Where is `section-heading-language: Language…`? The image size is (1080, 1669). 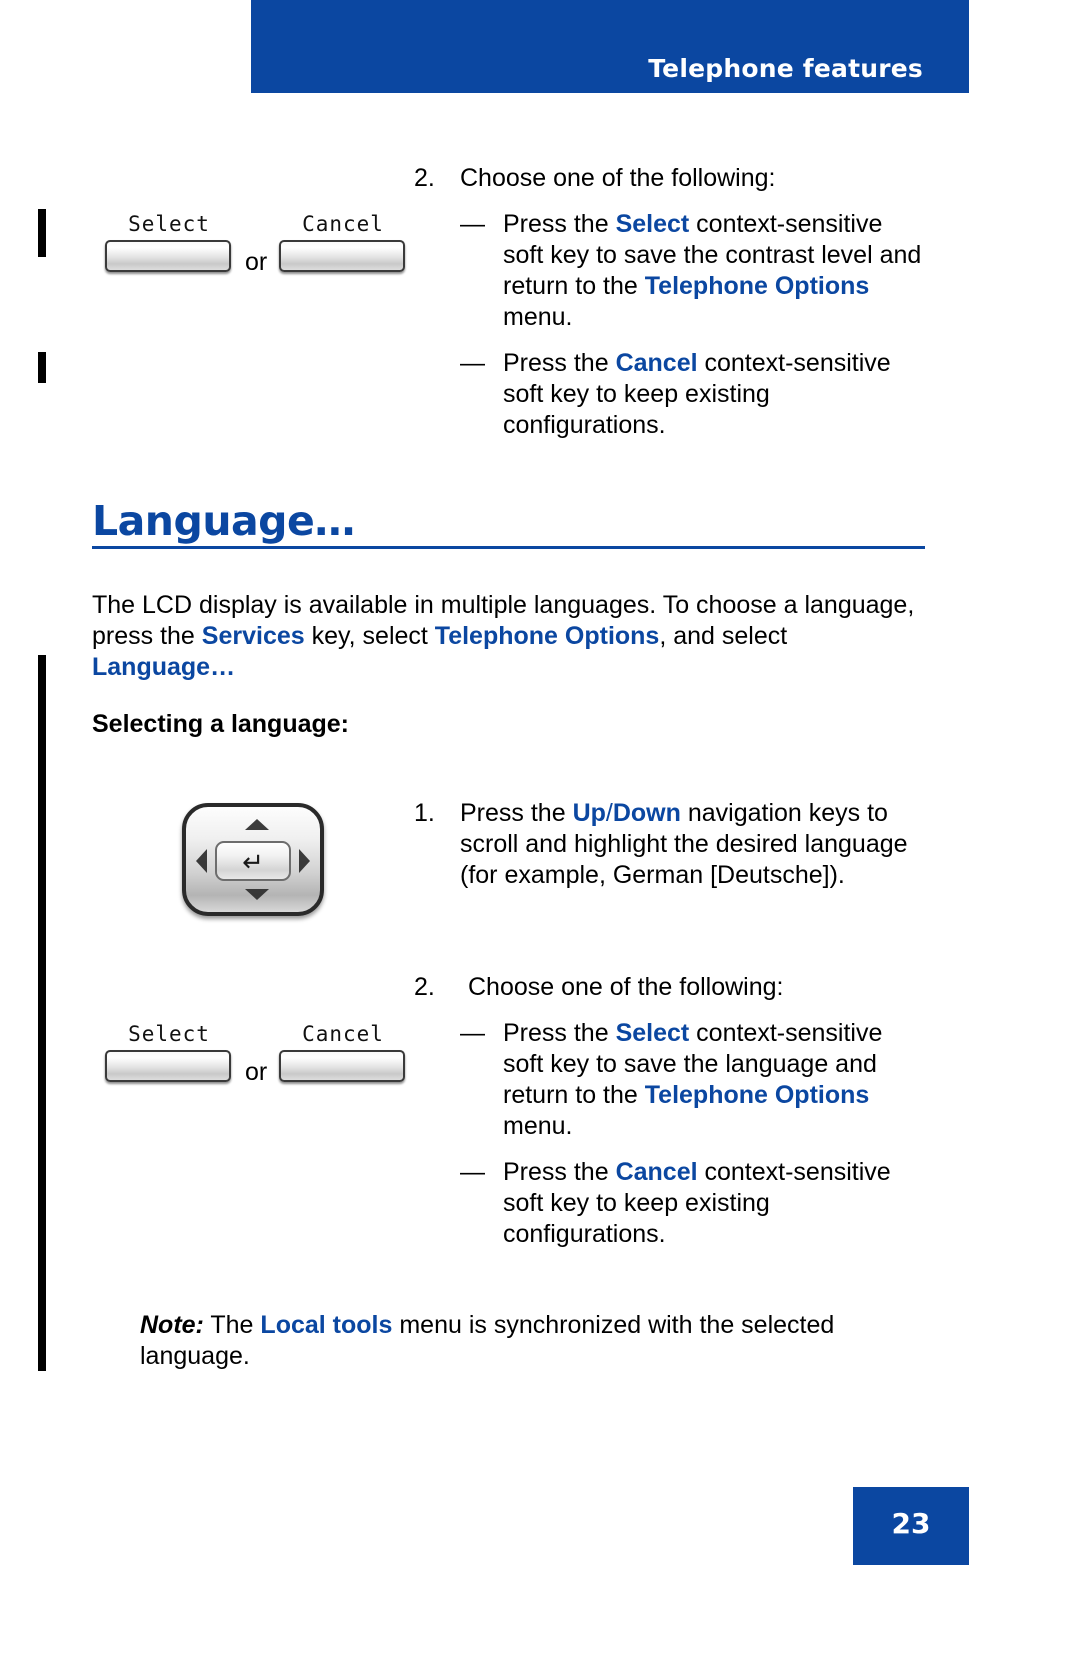 section-heading-language: Language… is located at coordinates (223, 521).